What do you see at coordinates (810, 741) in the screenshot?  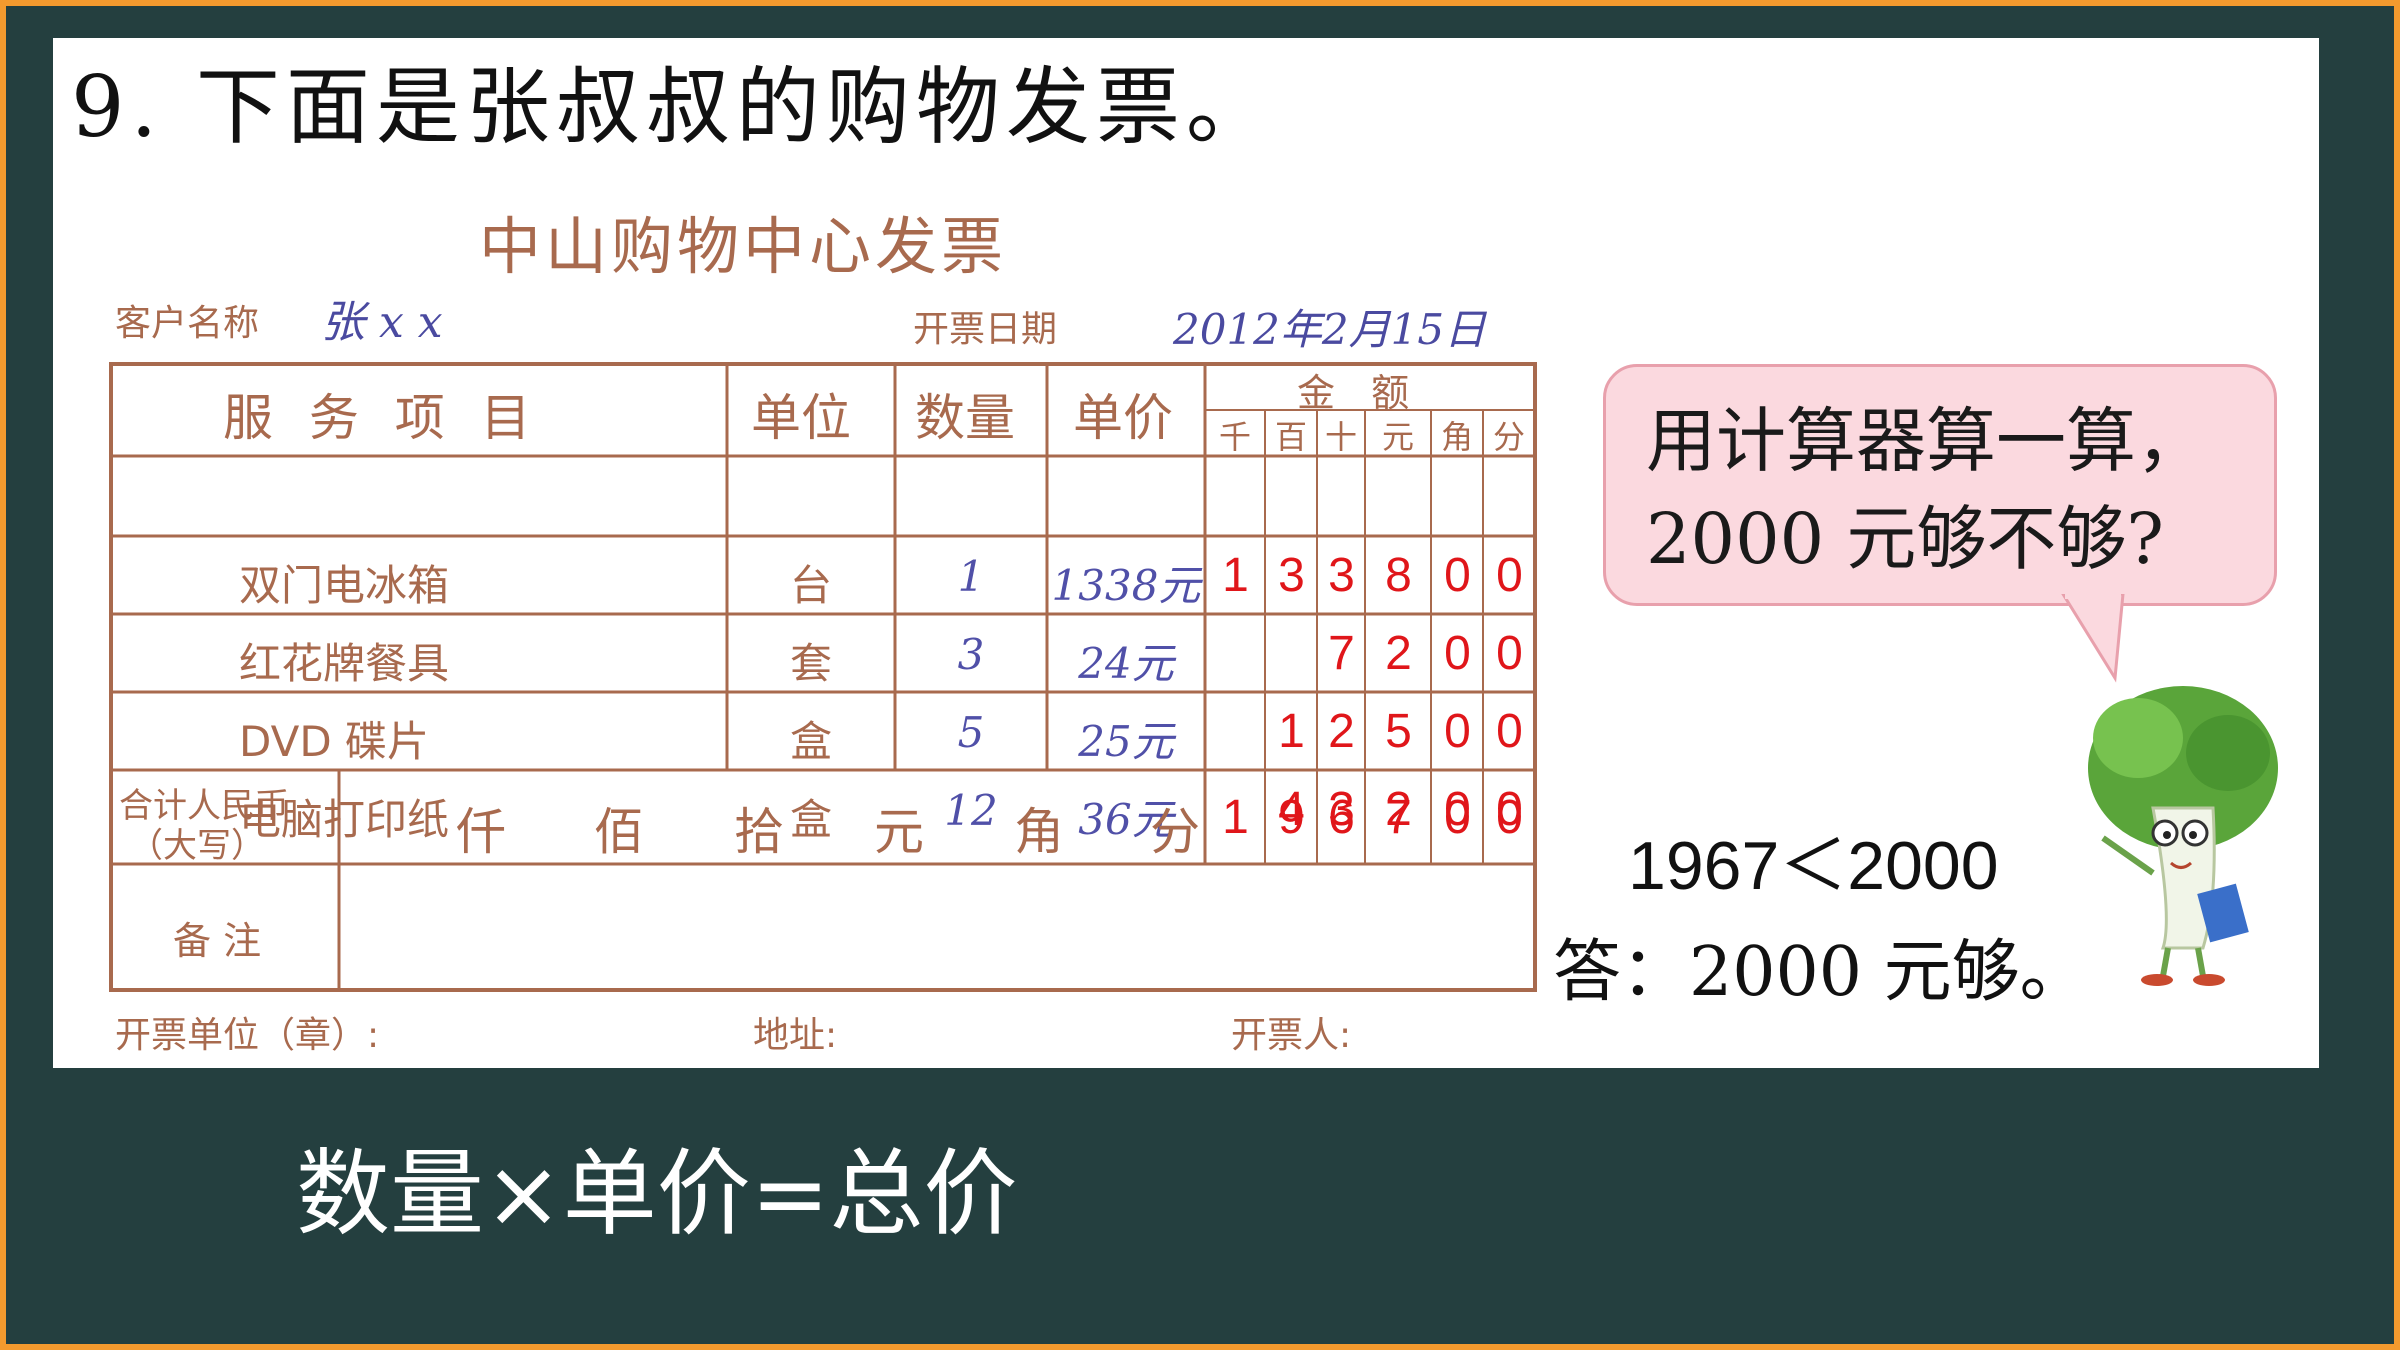 I see `row-unit: 盒` at bounding box center [810, 741].